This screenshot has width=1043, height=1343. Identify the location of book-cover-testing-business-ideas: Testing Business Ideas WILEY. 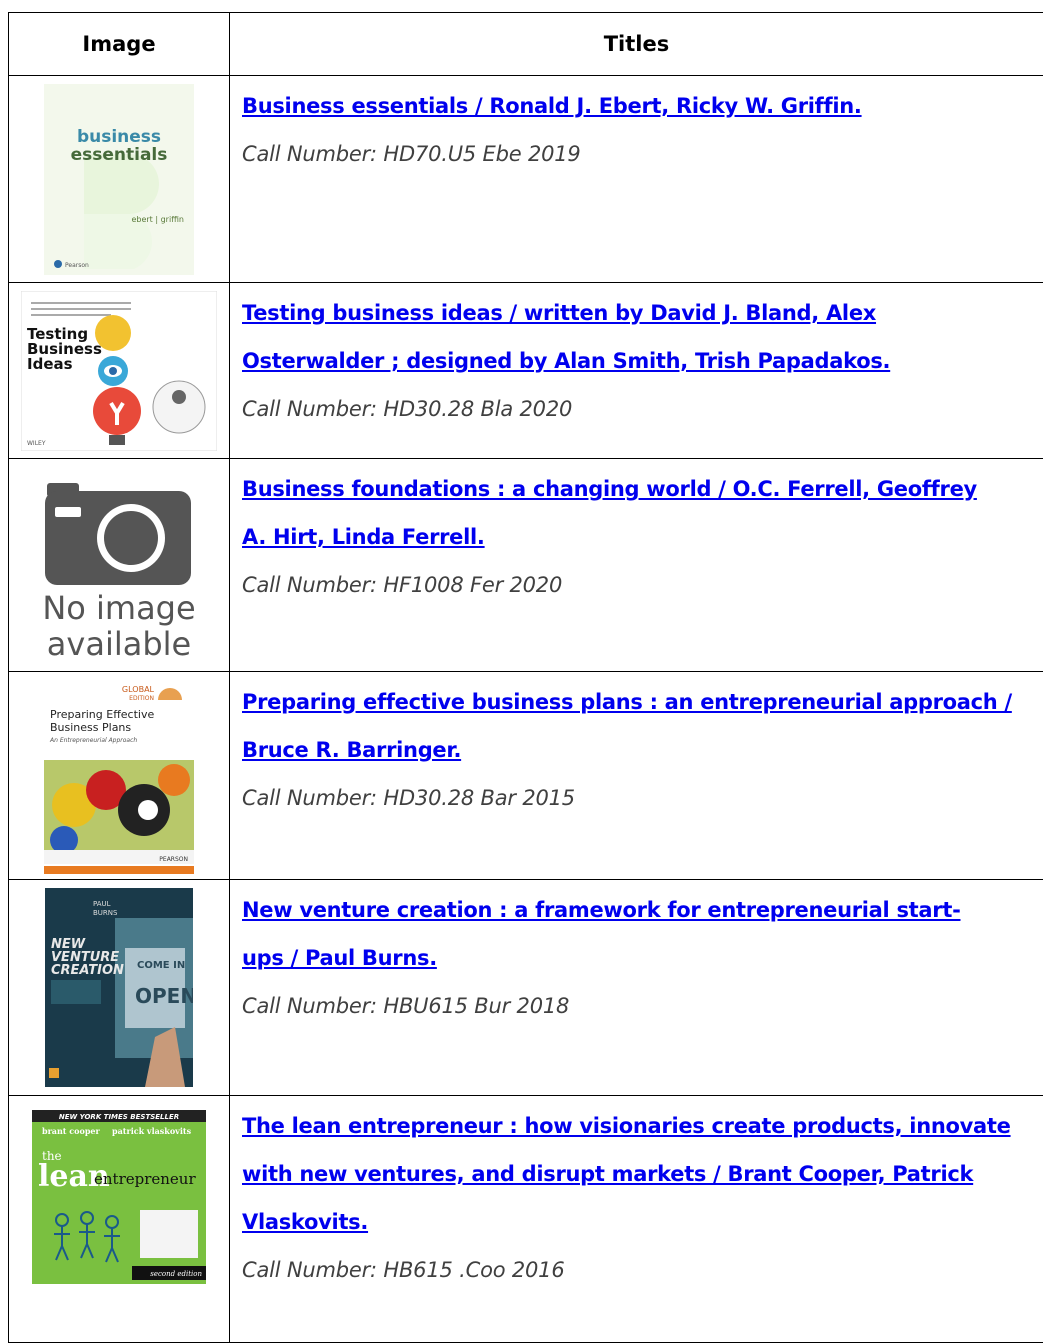
(119, 371).